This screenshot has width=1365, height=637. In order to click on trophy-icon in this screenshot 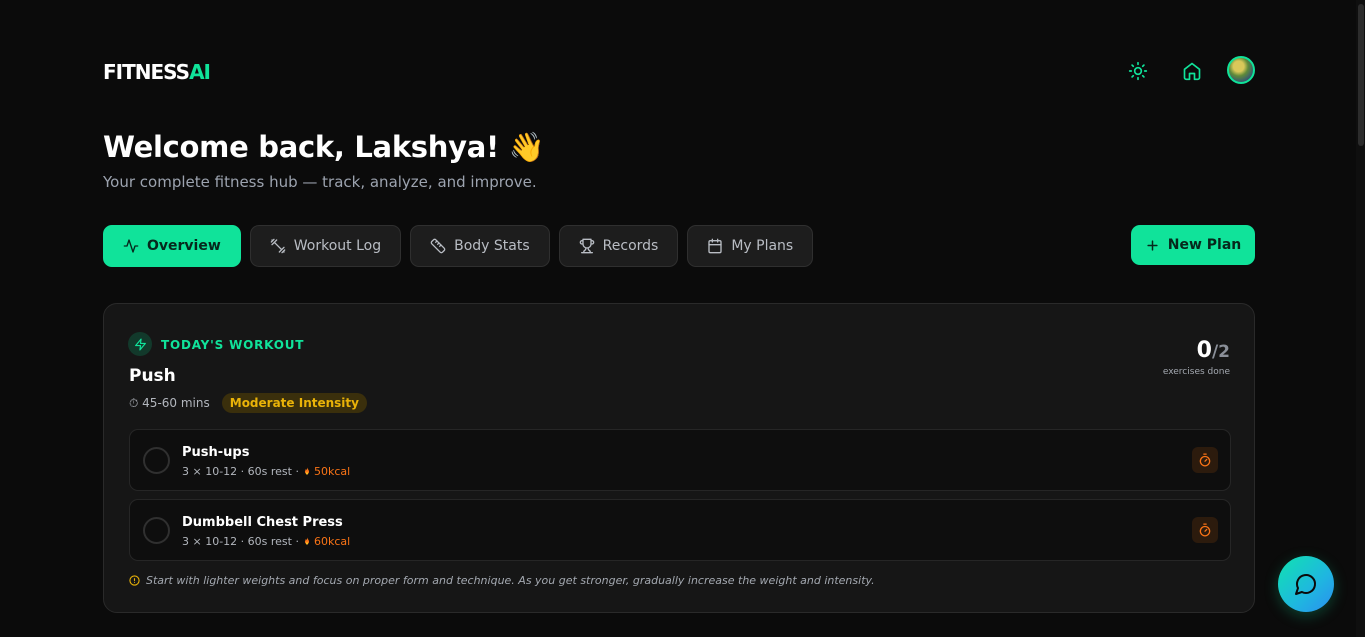, I will do `click(586, 246)`.